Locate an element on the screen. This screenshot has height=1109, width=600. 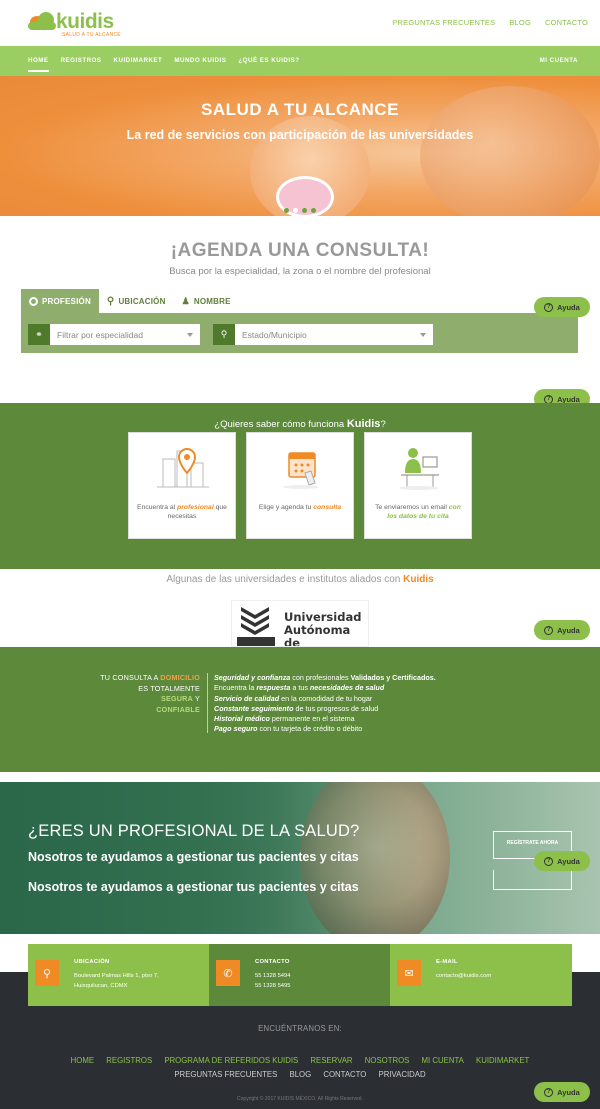
nav-registros: REGISTROS is located at coordinates (81, 64).